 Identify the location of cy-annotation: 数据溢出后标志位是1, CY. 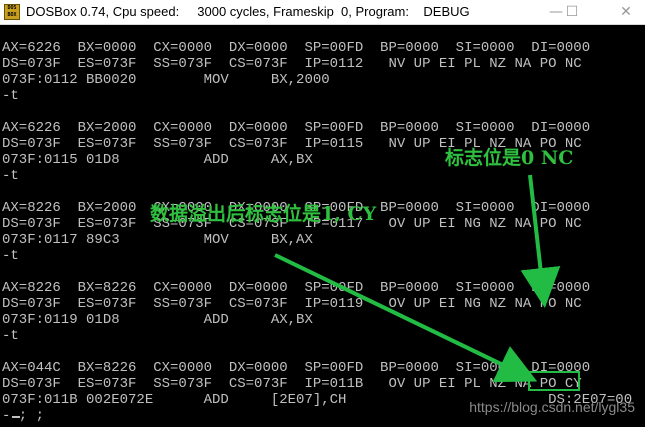
(263, 214).